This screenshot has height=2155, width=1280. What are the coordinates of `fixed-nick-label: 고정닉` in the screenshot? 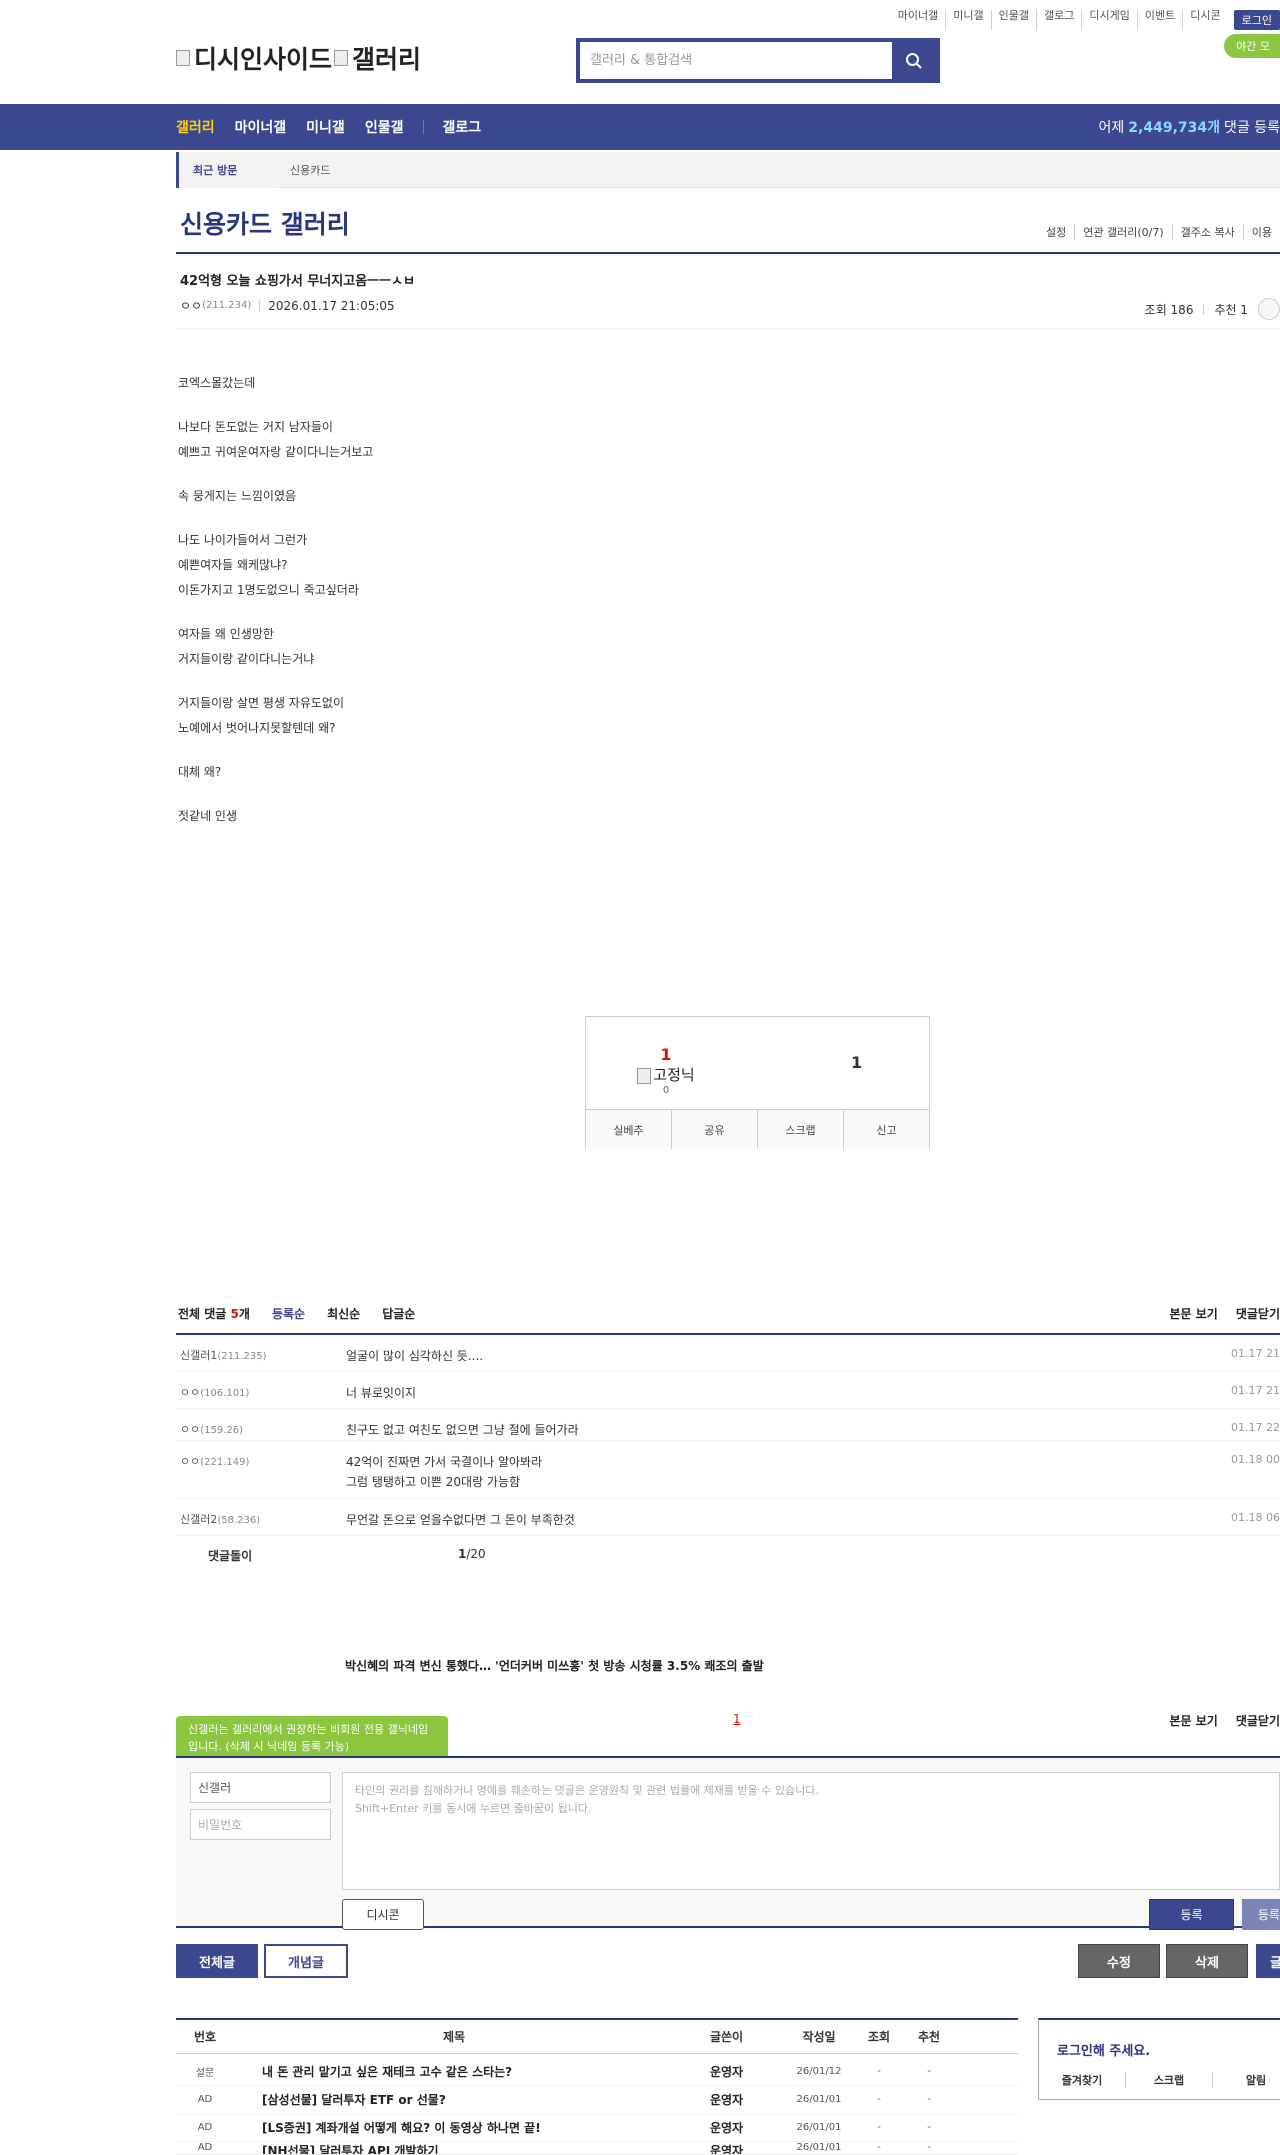 It's located at (666, 1074).